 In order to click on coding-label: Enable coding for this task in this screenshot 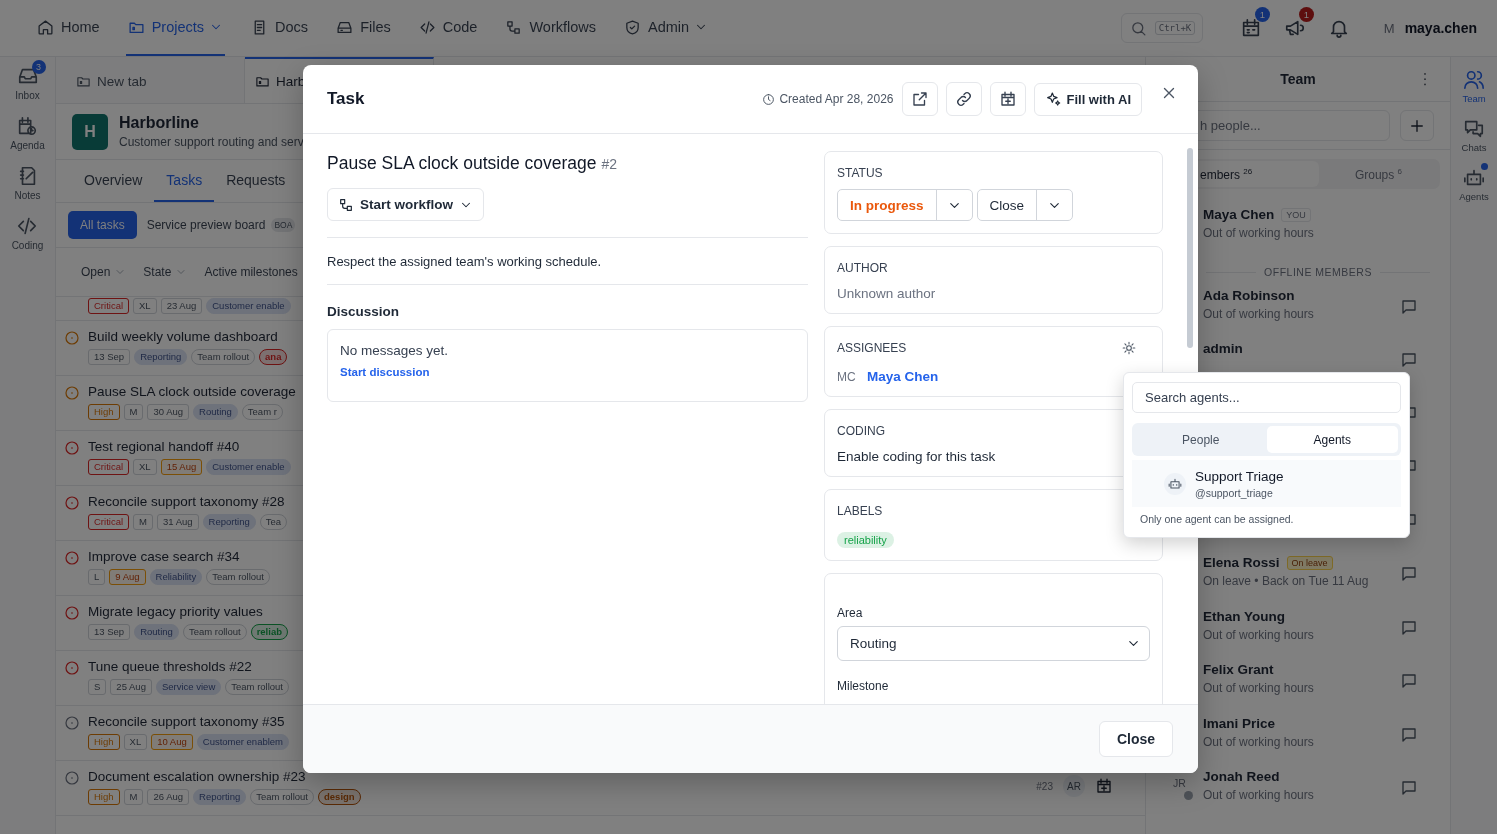, I will do `click(917, 456)`.